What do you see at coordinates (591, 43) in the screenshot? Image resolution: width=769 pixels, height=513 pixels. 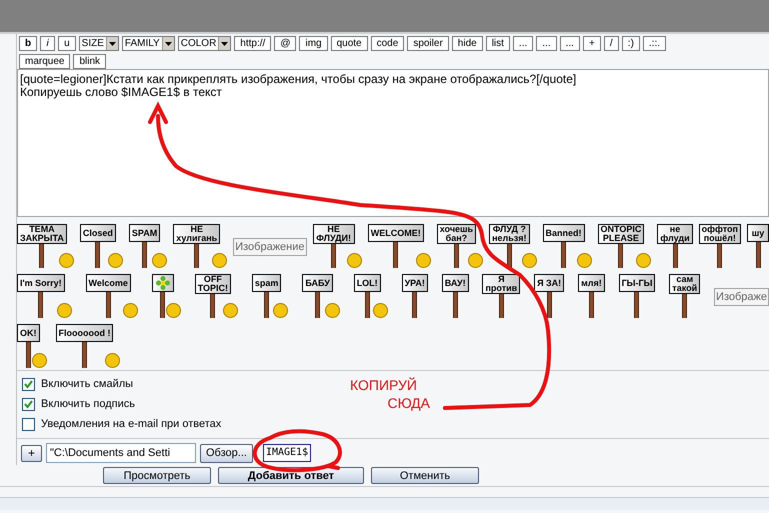 I see `format-button: +` at bounding box center [591, 43].